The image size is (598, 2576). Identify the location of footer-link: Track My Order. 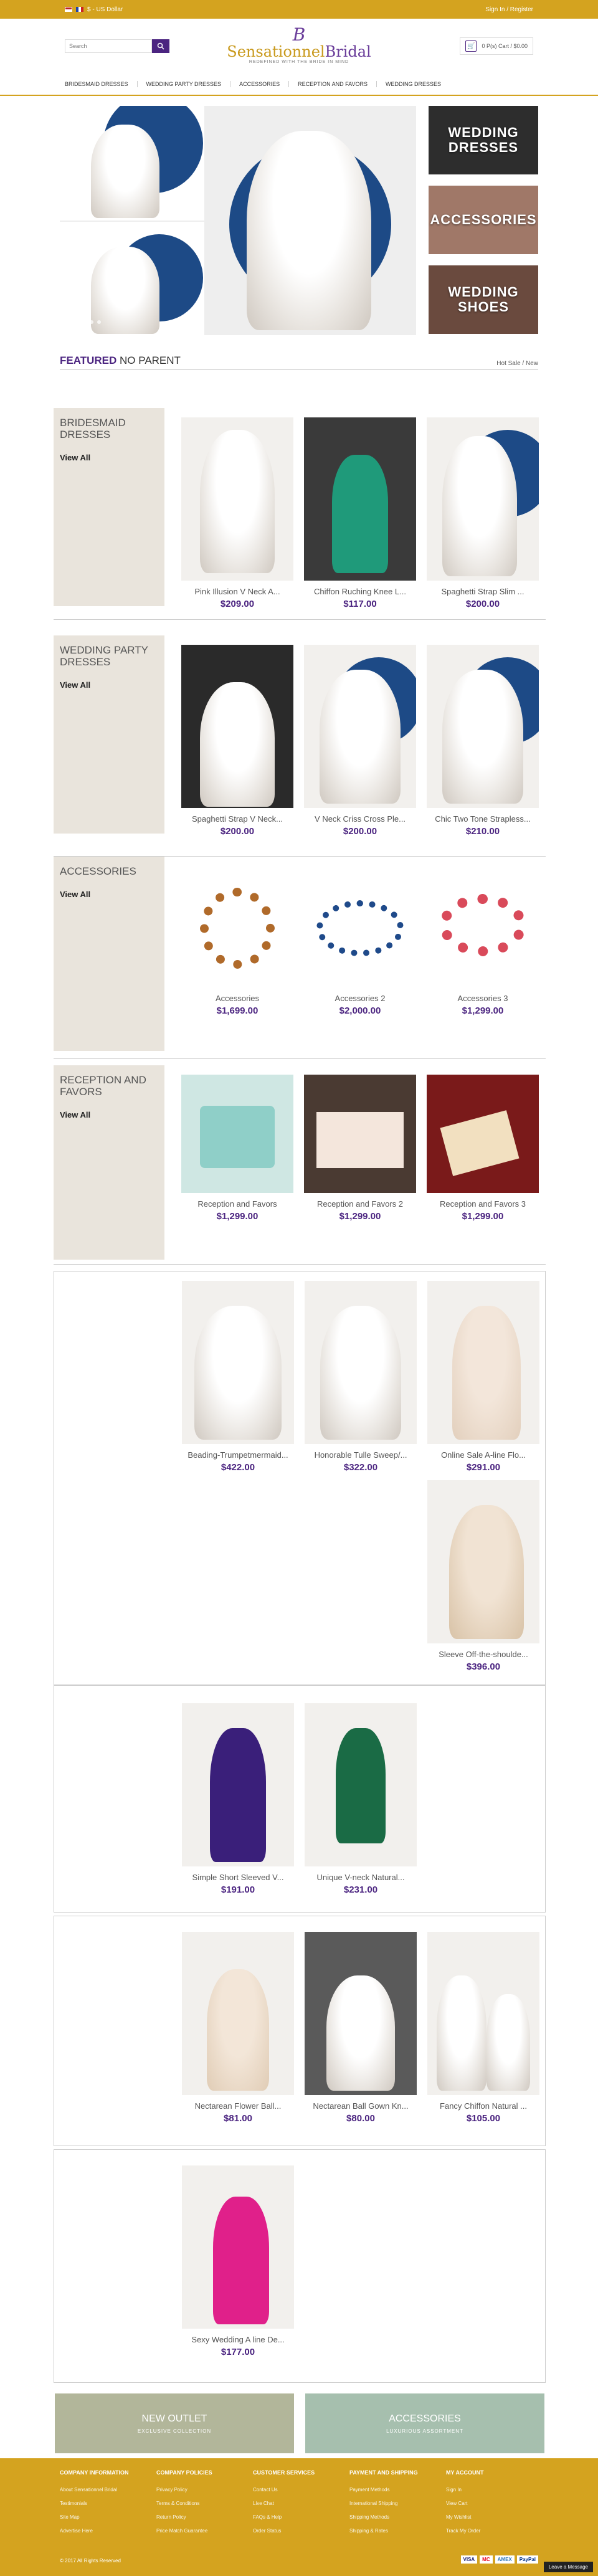
(492, 2531).